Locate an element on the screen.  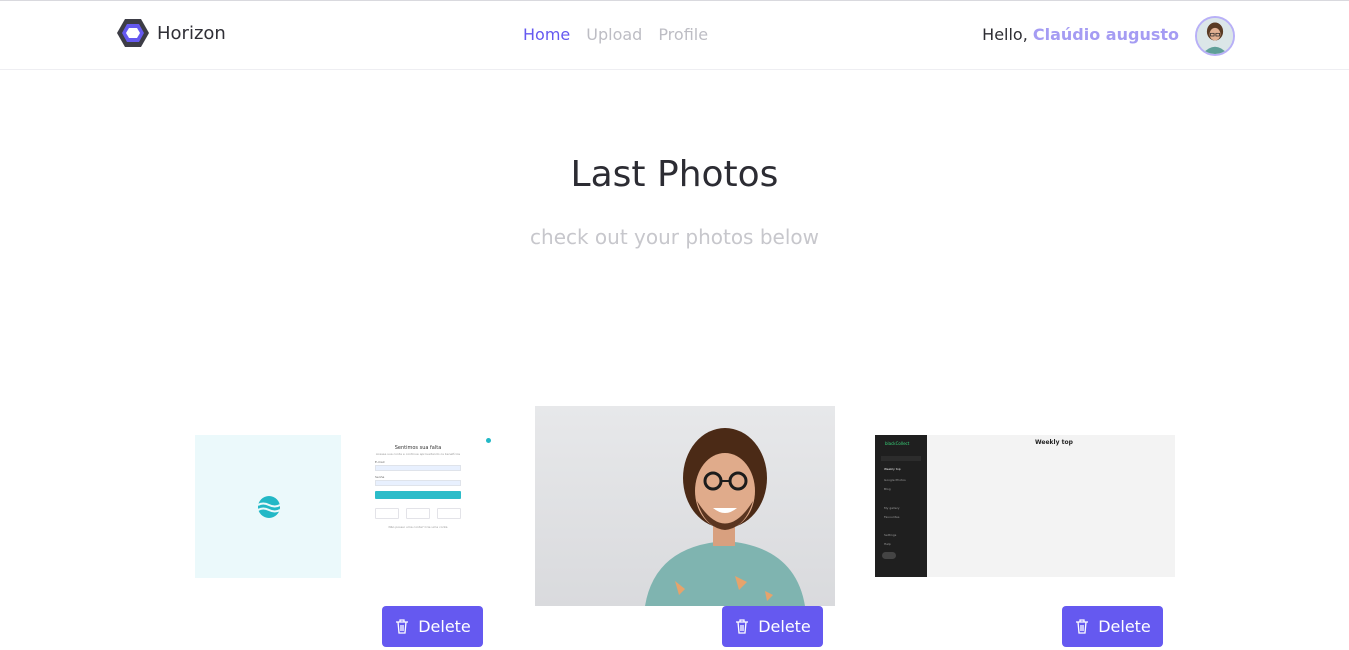
github-icon is located at coordinates (418, 513).